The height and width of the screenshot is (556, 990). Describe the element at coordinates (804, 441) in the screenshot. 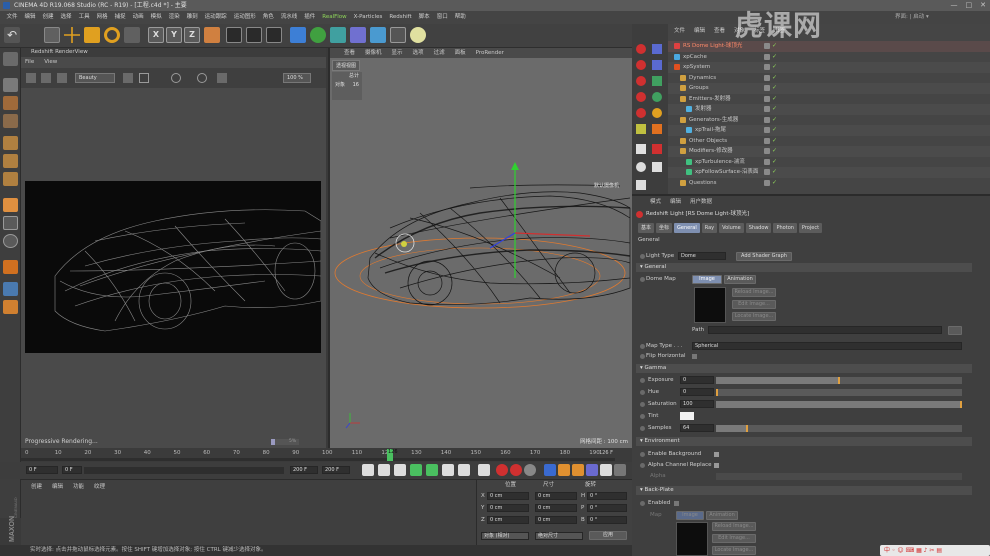

I see `section-environment: ▾ Environment` at that location.